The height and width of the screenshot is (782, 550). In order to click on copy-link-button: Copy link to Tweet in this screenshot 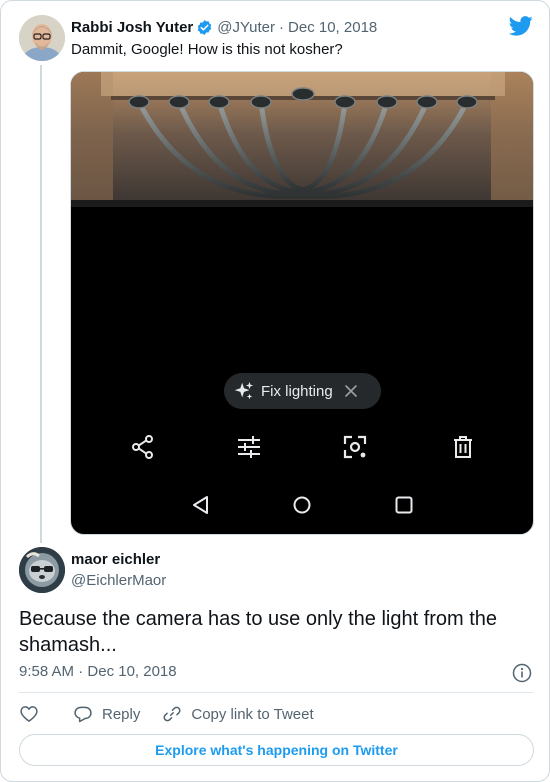, I will do `click(238, 714)`.